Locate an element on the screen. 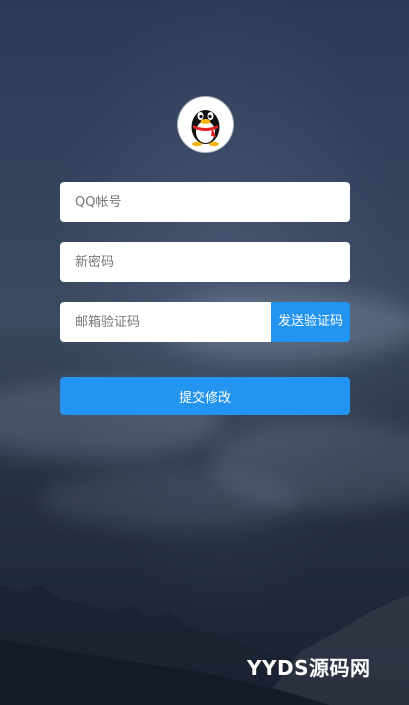 The image size is (409, 705). new-password-field is located at coordinates (205, 262).